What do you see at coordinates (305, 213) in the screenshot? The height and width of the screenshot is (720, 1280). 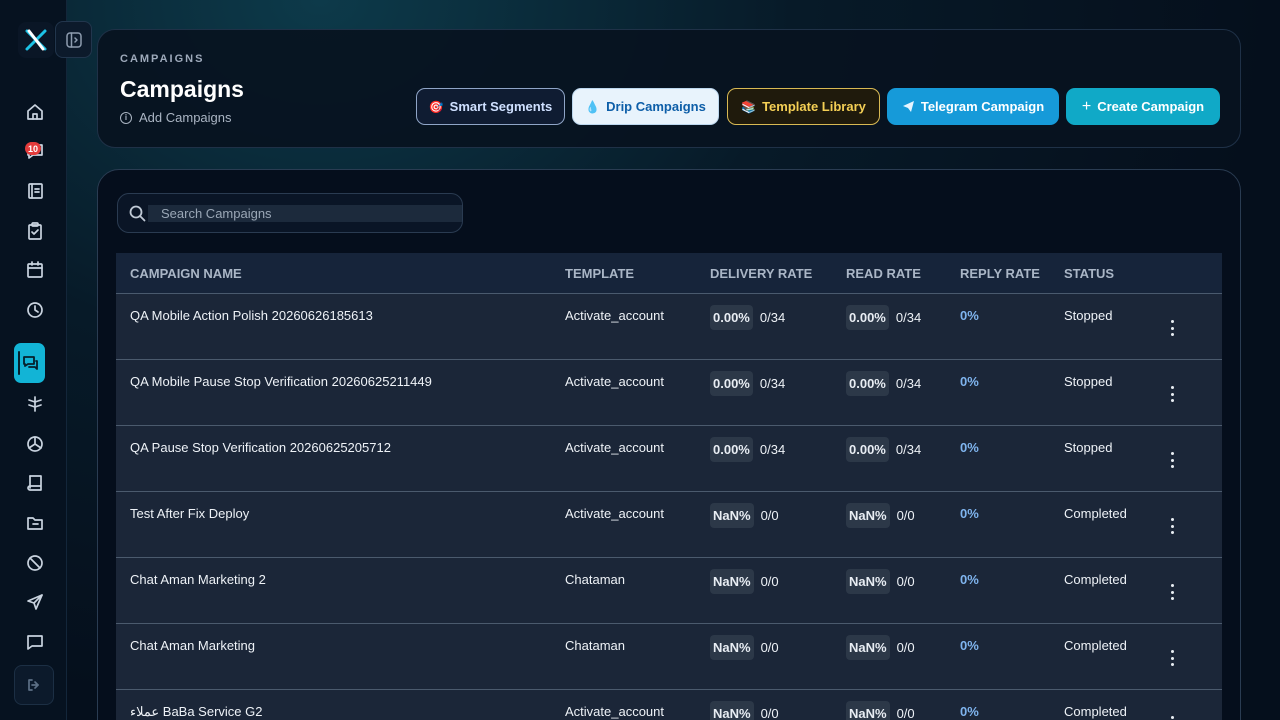 I see `search-input` at bounding box center [305, 213].